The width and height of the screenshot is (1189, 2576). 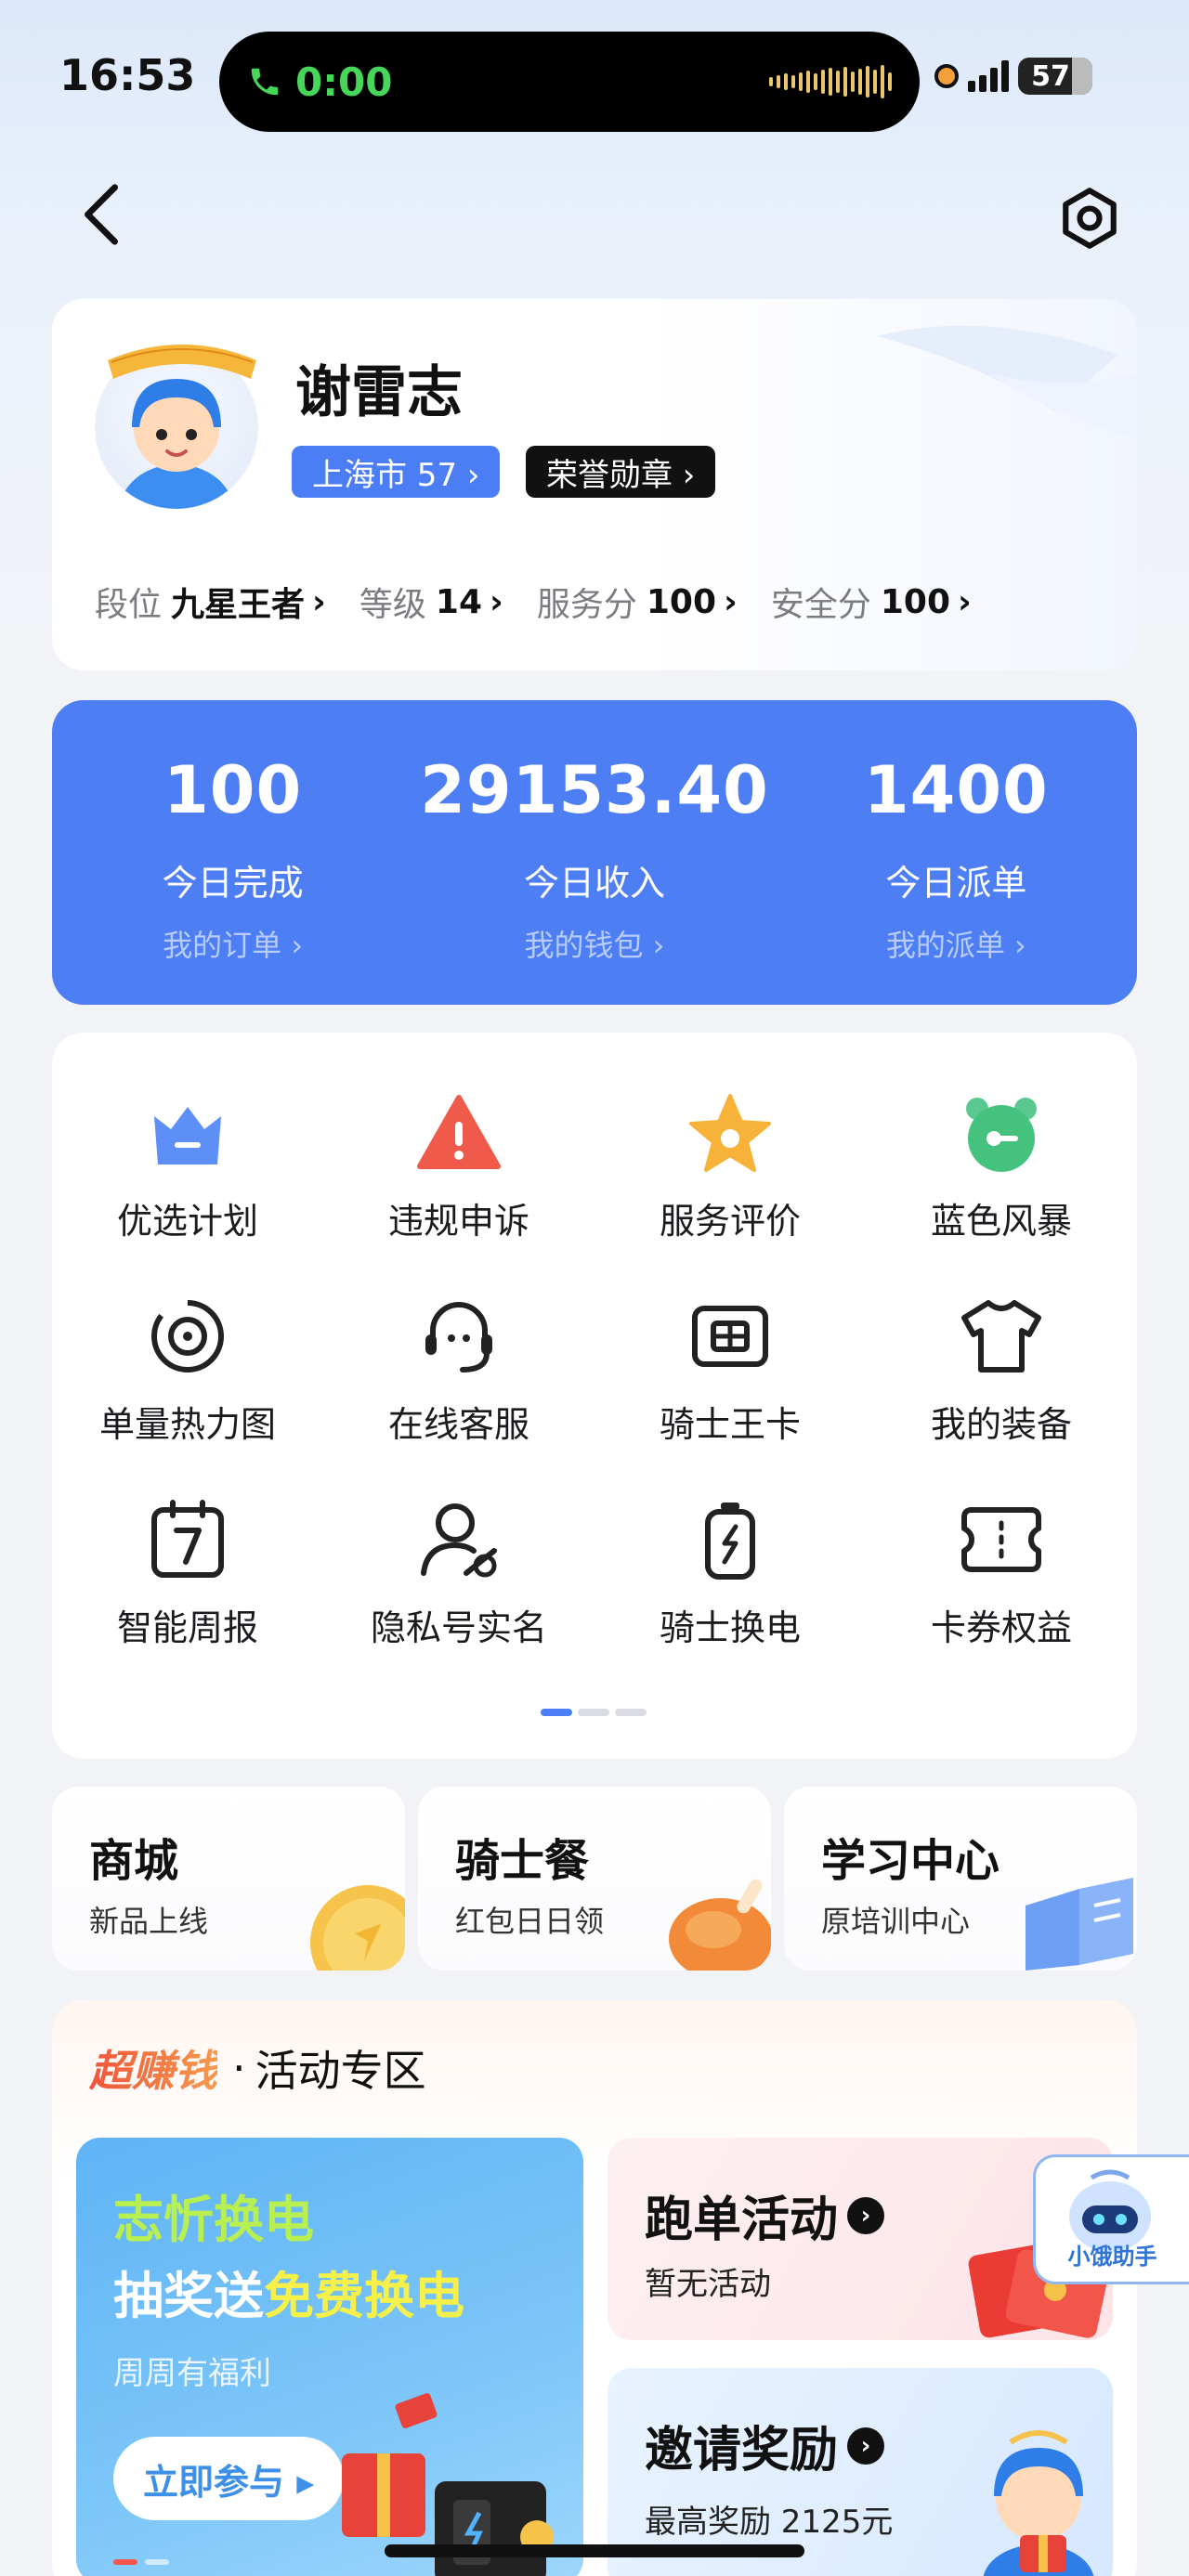 What do you see at coordinates (153, 2068) in the screenshot?
I see `activity-hot-label: 超赚钱` at bounding box center [153, 2068].